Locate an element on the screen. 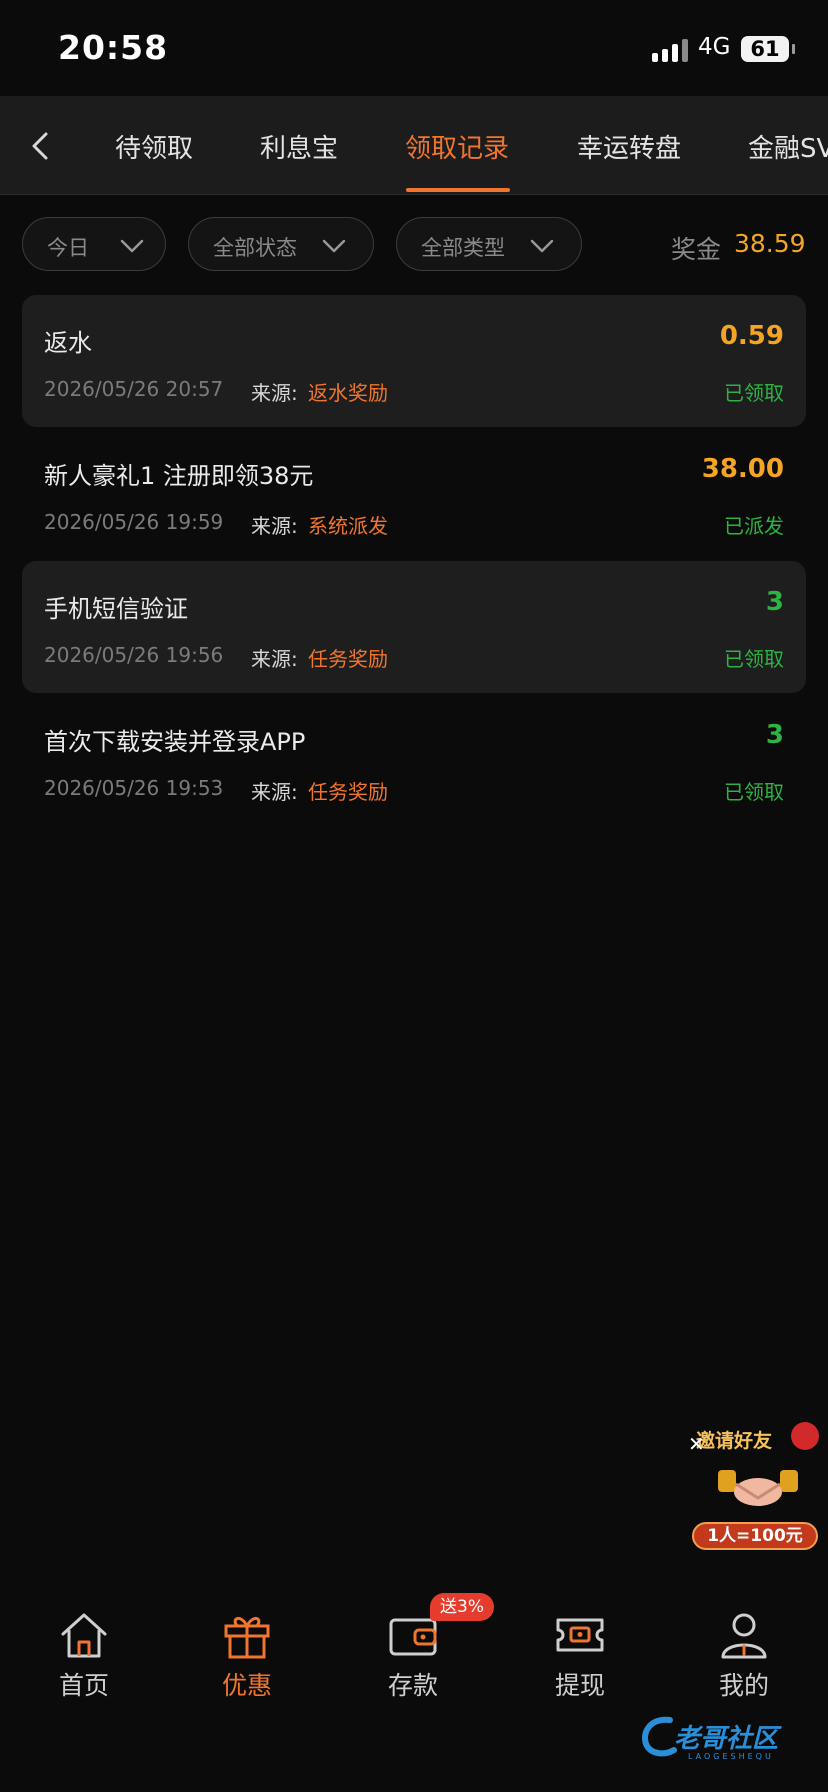 This screenshot has height=1792, width=828. record-item: 手机短信验证 3 2026/05/26 19:56 来源: 任务奖励 已领取 is located at coordinates (414, 627).